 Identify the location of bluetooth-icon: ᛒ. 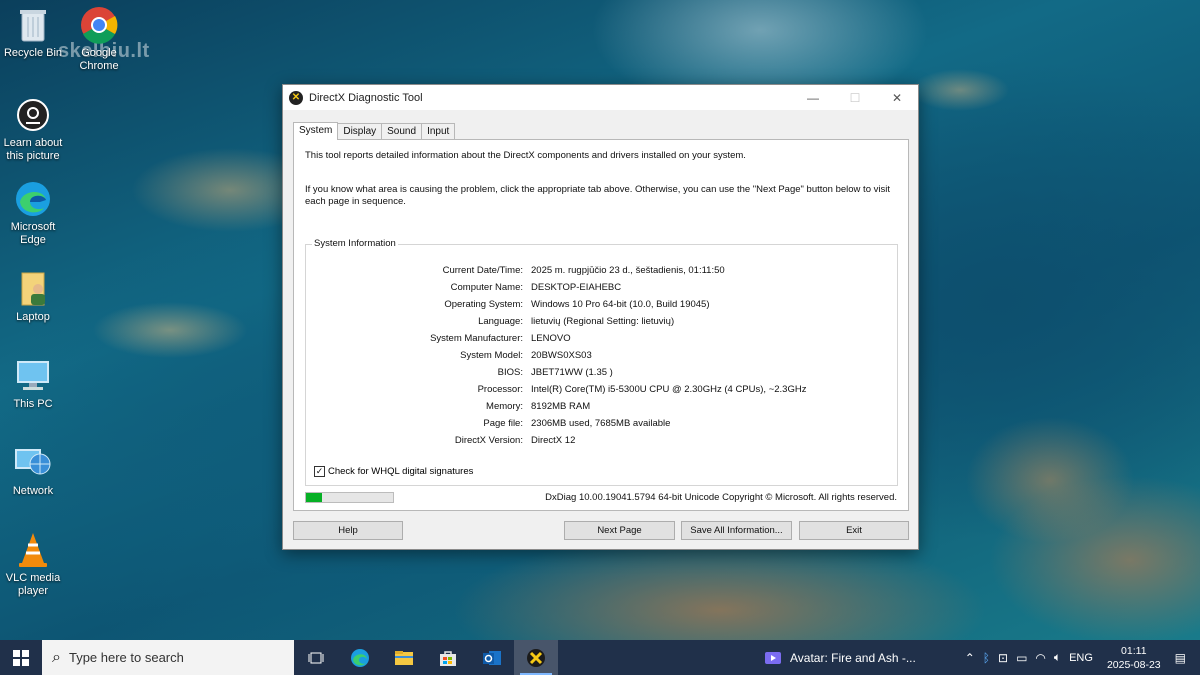
(986, 658).